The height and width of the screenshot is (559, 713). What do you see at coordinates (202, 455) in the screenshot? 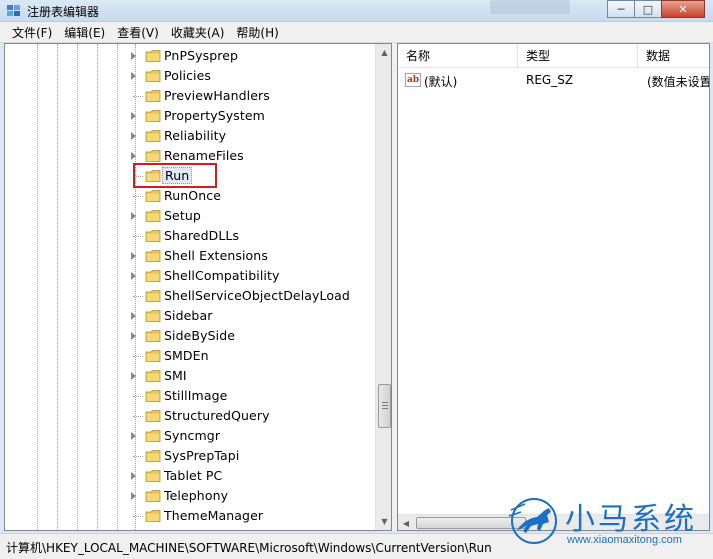
I see `tree-node-label: SysPrepTapi` at bounding box center [202, 455].